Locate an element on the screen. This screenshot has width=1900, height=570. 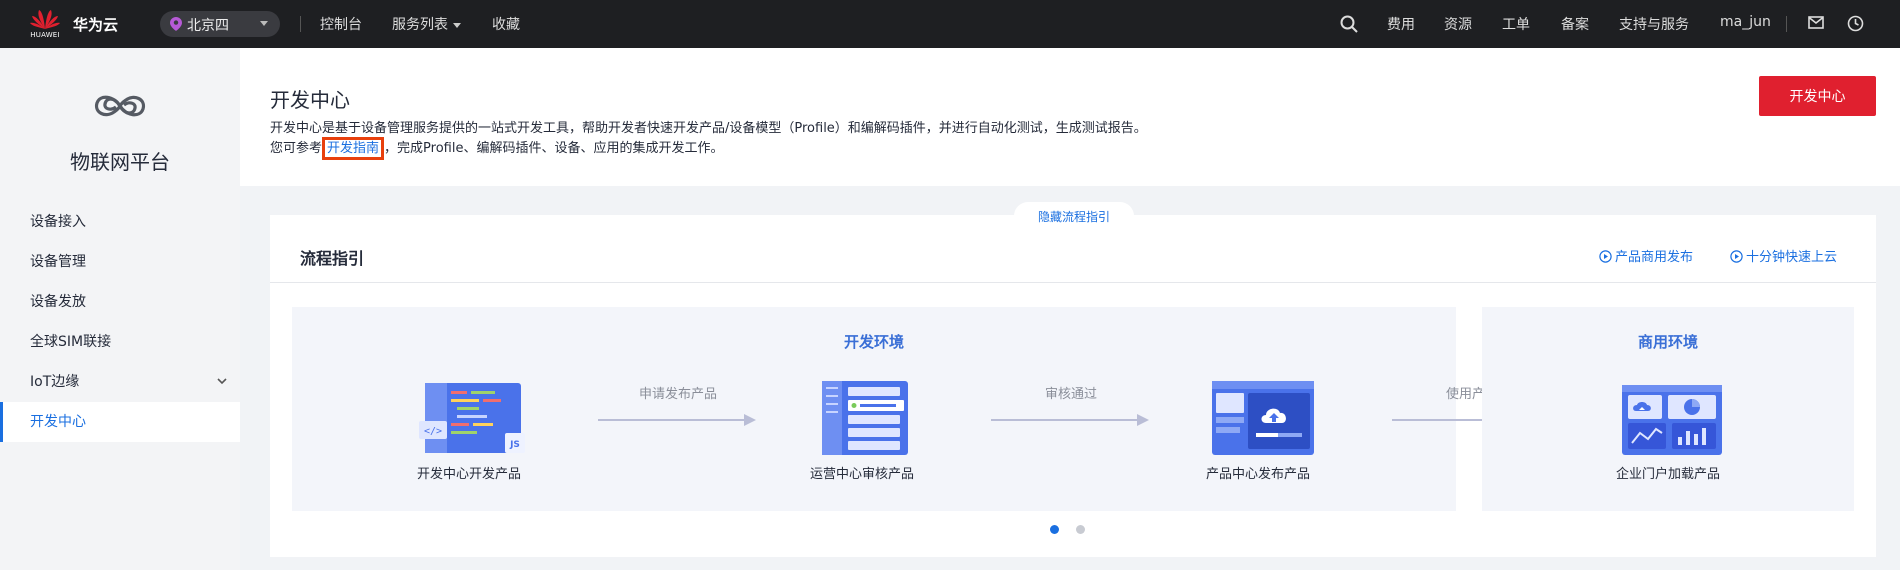
pager-dot is located at coordinates (1080, 529).